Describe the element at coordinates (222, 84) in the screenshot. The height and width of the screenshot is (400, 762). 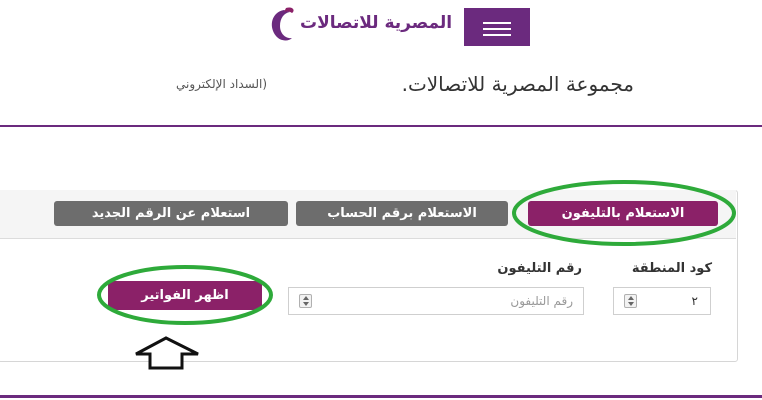
I see `page-subtitle: (السداد الإلكتروني` at that location.